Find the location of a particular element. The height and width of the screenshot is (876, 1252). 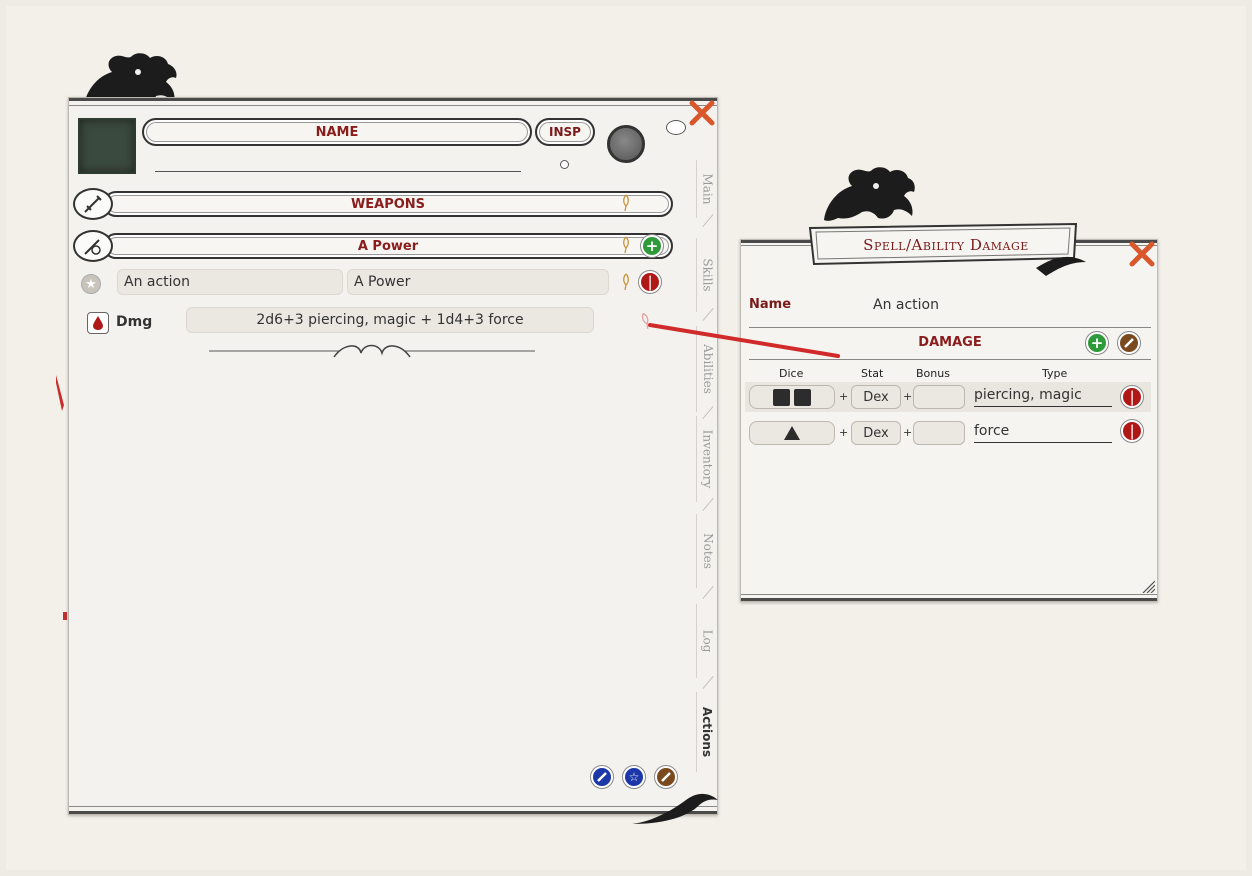

damage-row: + Dex + force ❘ is located at coordinates (948, 433).